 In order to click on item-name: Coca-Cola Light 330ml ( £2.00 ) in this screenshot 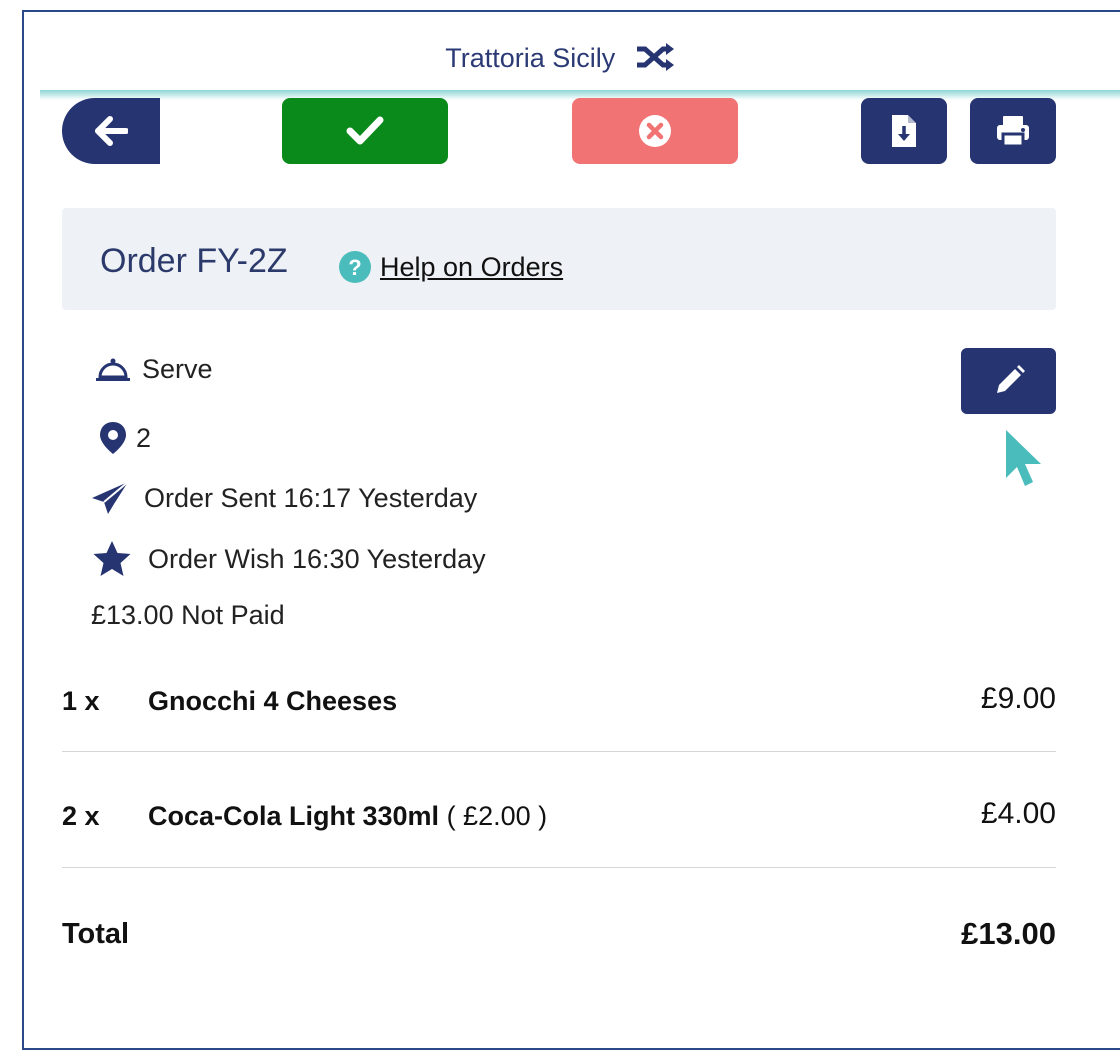, I will do `click(347, 816)`.